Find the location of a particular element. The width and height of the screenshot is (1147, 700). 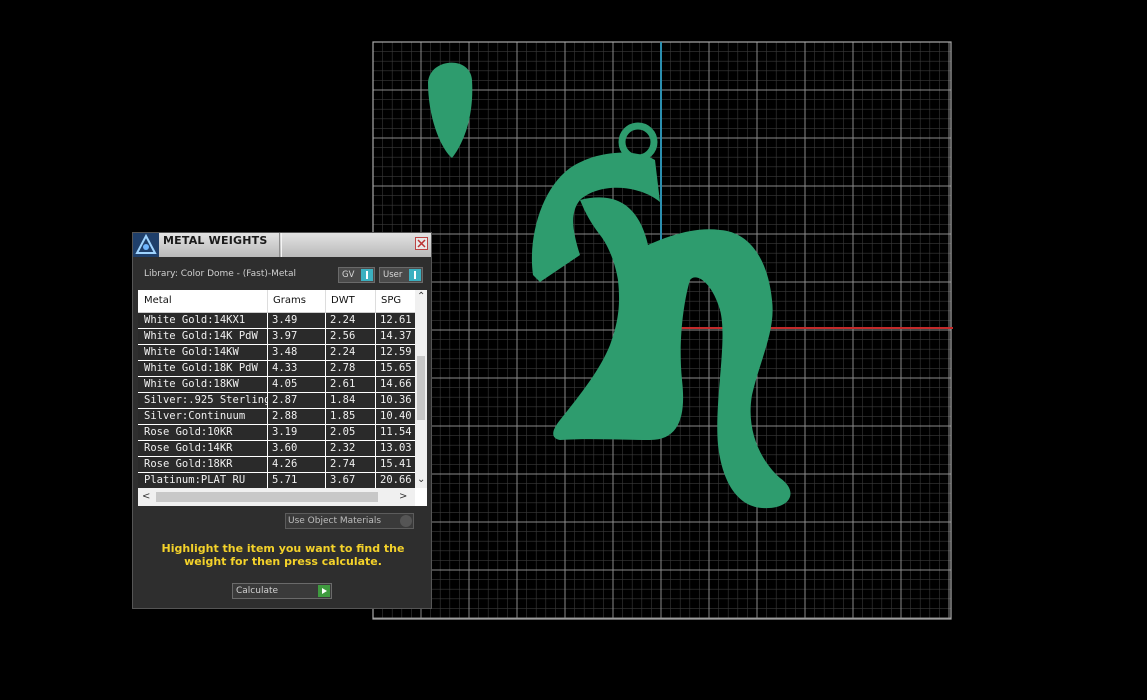

column-header-grams: Grams is located at coordinates (289, 300).